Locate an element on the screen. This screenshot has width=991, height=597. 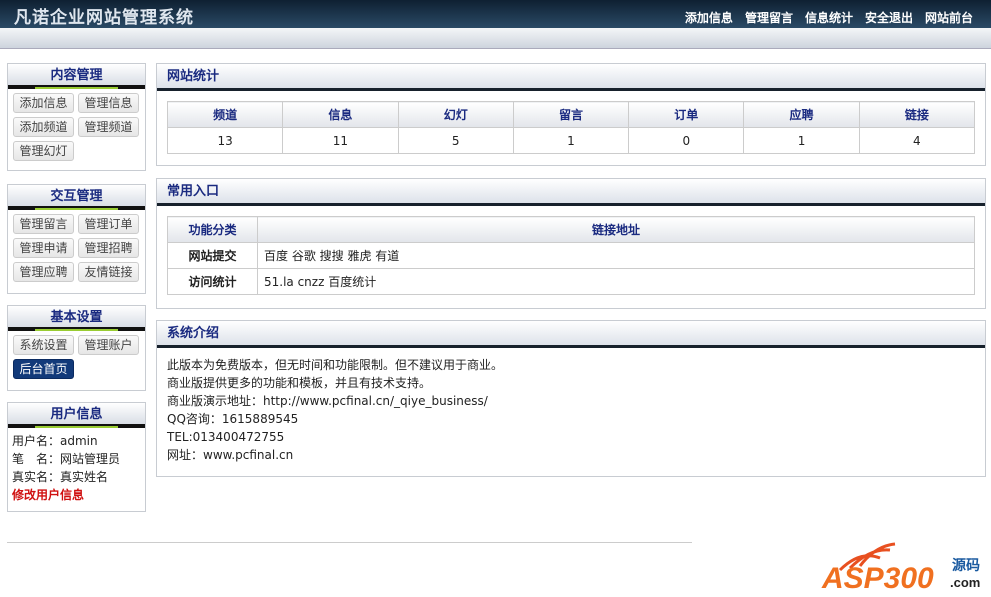
category-cell: 访问统计 is located at coordinates (212, 281).